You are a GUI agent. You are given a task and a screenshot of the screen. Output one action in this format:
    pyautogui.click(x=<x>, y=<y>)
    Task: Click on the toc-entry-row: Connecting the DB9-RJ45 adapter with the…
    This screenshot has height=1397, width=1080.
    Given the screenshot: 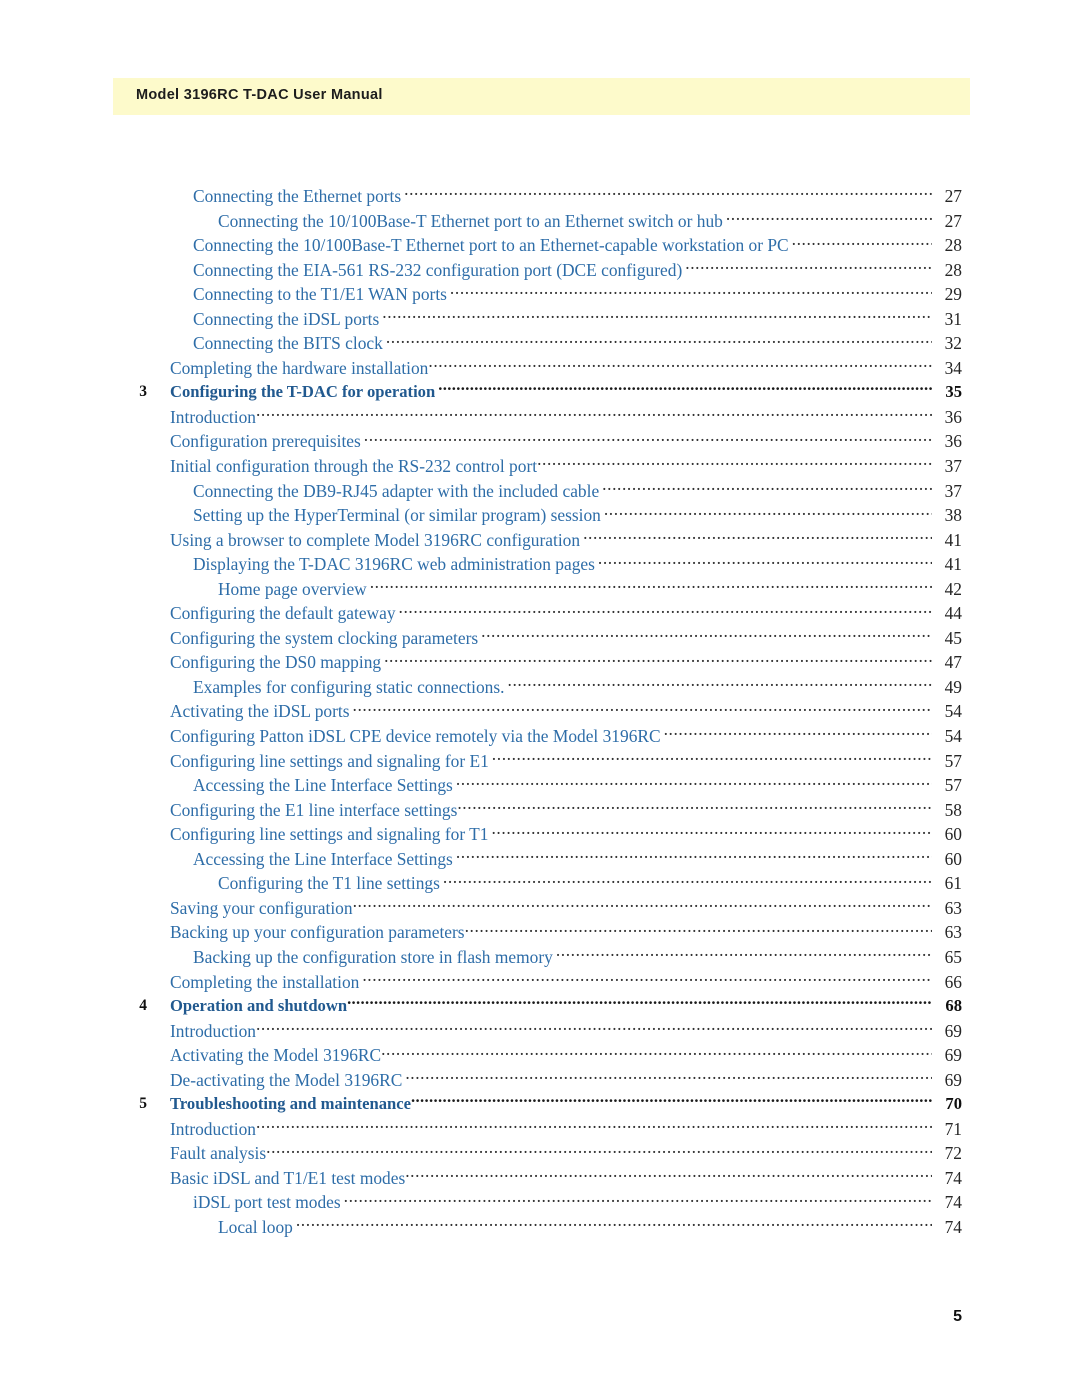 What is the action you would take?
    pyautogui.click(x=540, y=491)
    